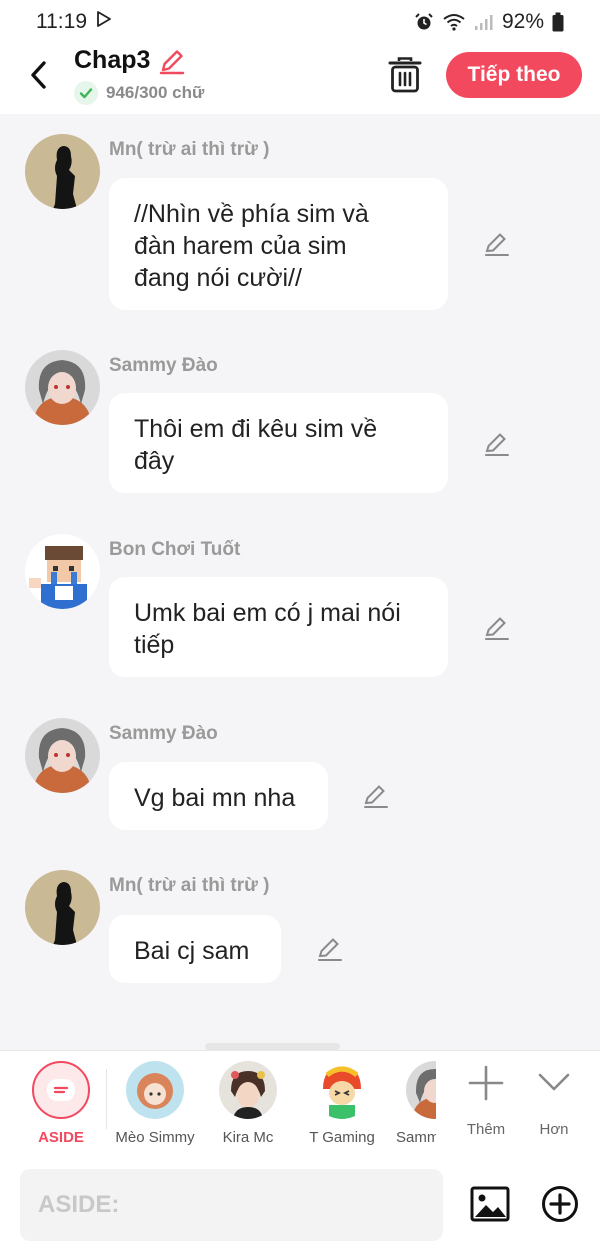 The image size is (600, 1253). I want to click on trash-icon, so click(405, 75).